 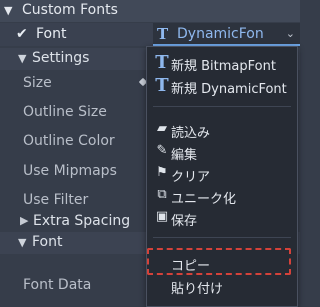 What do you see at coordinates (191, 133) in the screenshot?
I see `menu-item-label: 読込み` at bounding box center [191, 133].